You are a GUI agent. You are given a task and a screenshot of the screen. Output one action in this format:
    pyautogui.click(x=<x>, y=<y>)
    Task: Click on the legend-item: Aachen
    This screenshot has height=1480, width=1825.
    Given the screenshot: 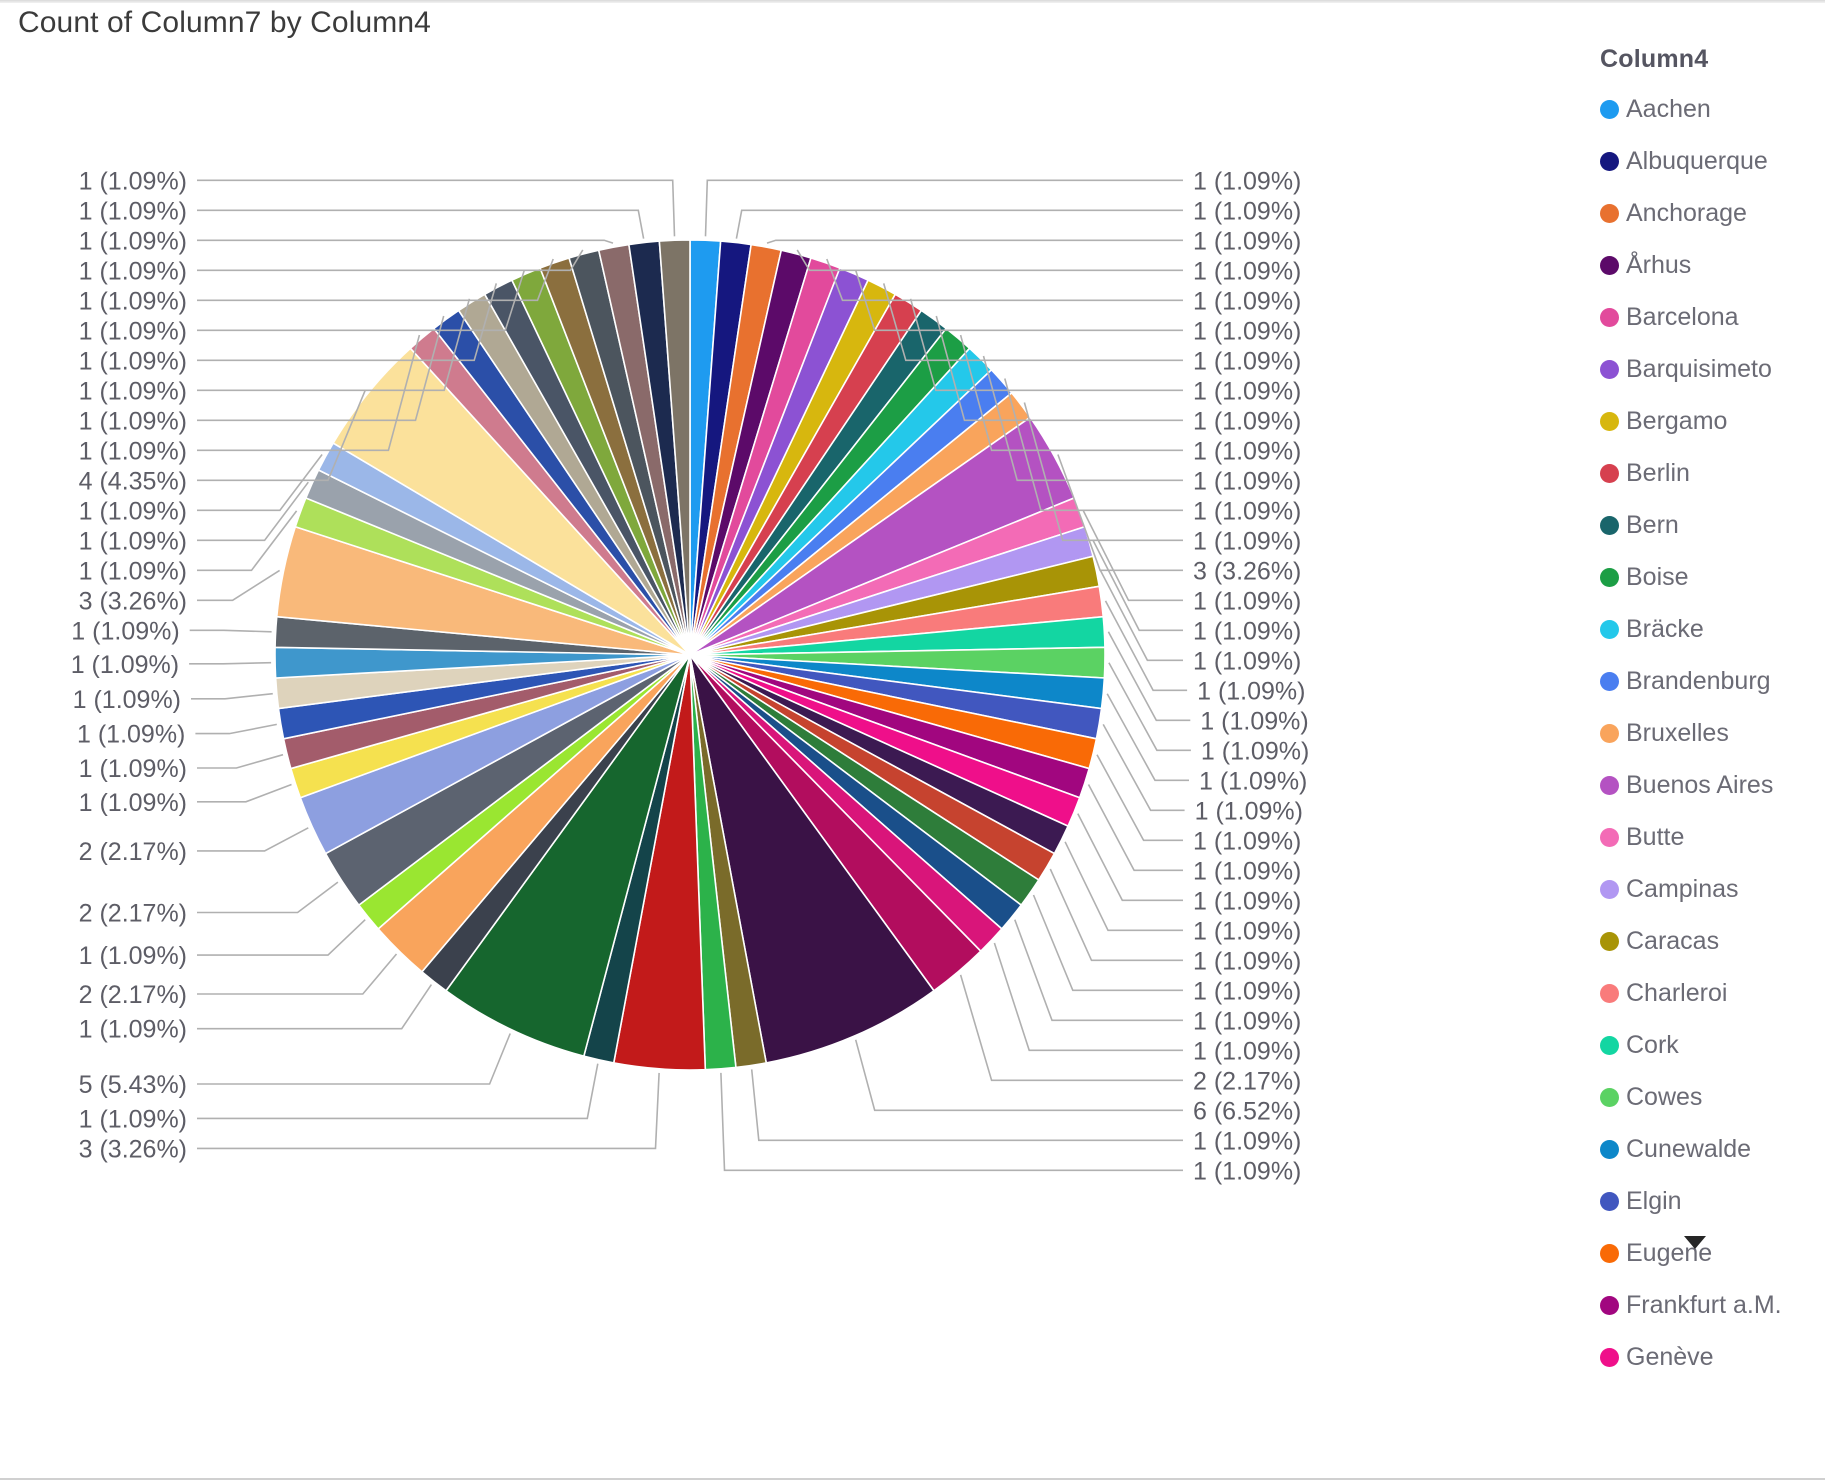 What is the action you would take?
    pyautogui.click(x=1706, y=109)
    